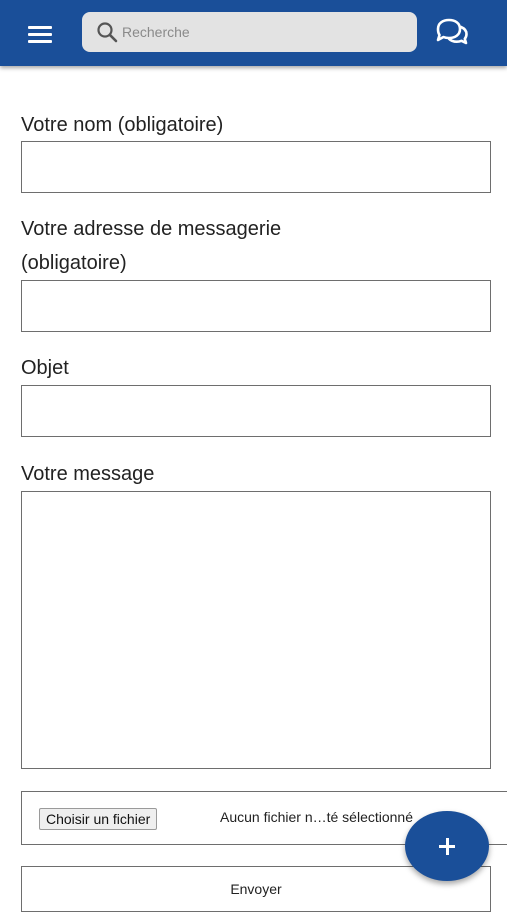  Describe the element at coordinates (107, 32) in the screenshot. I see `search-icon` at that location.